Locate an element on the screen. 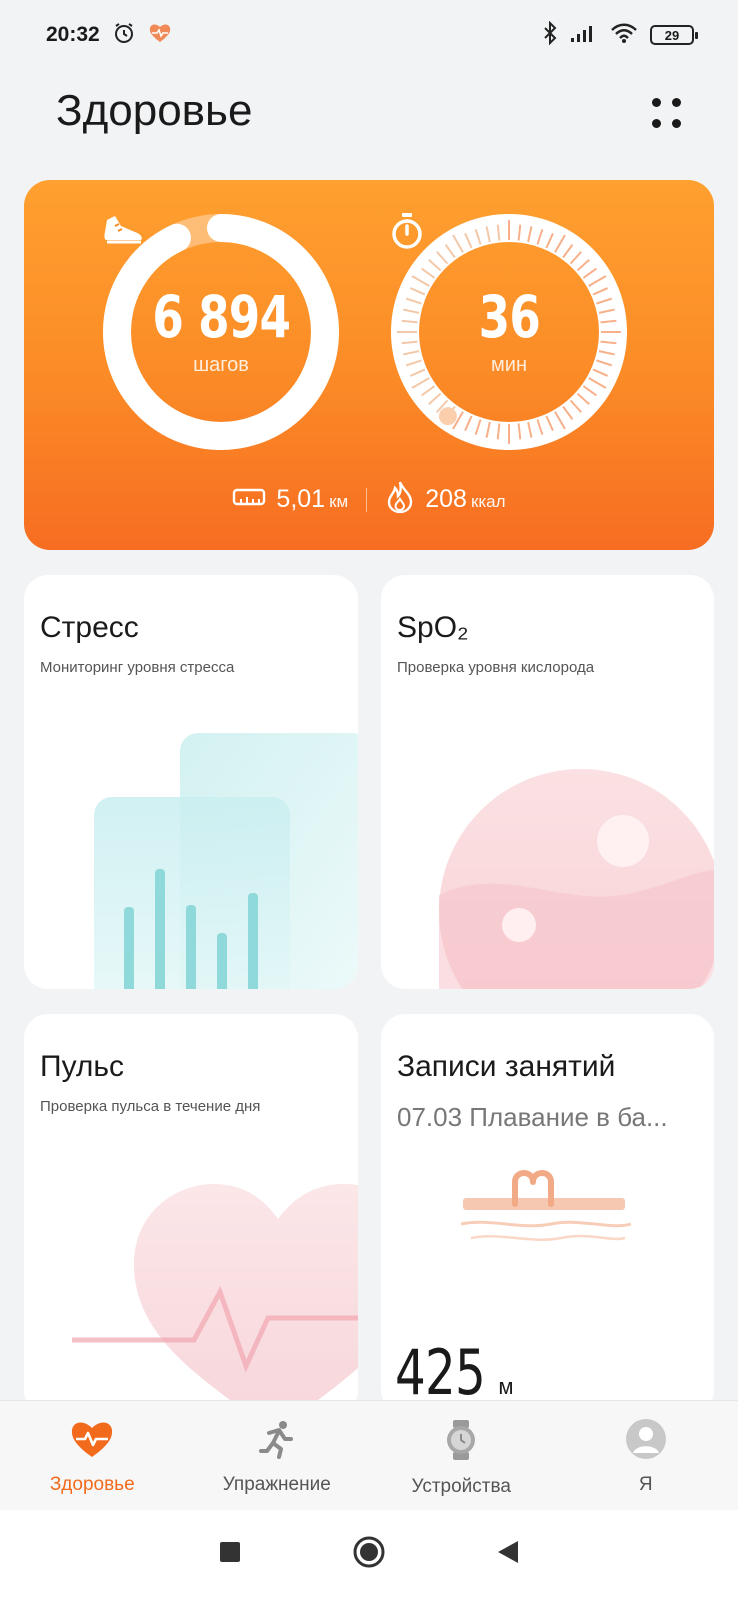 Image resolution: width=738 pixels, height=1599 pixels. tab-exercise-label: Упражнение is located at coordinates (276, 1484).